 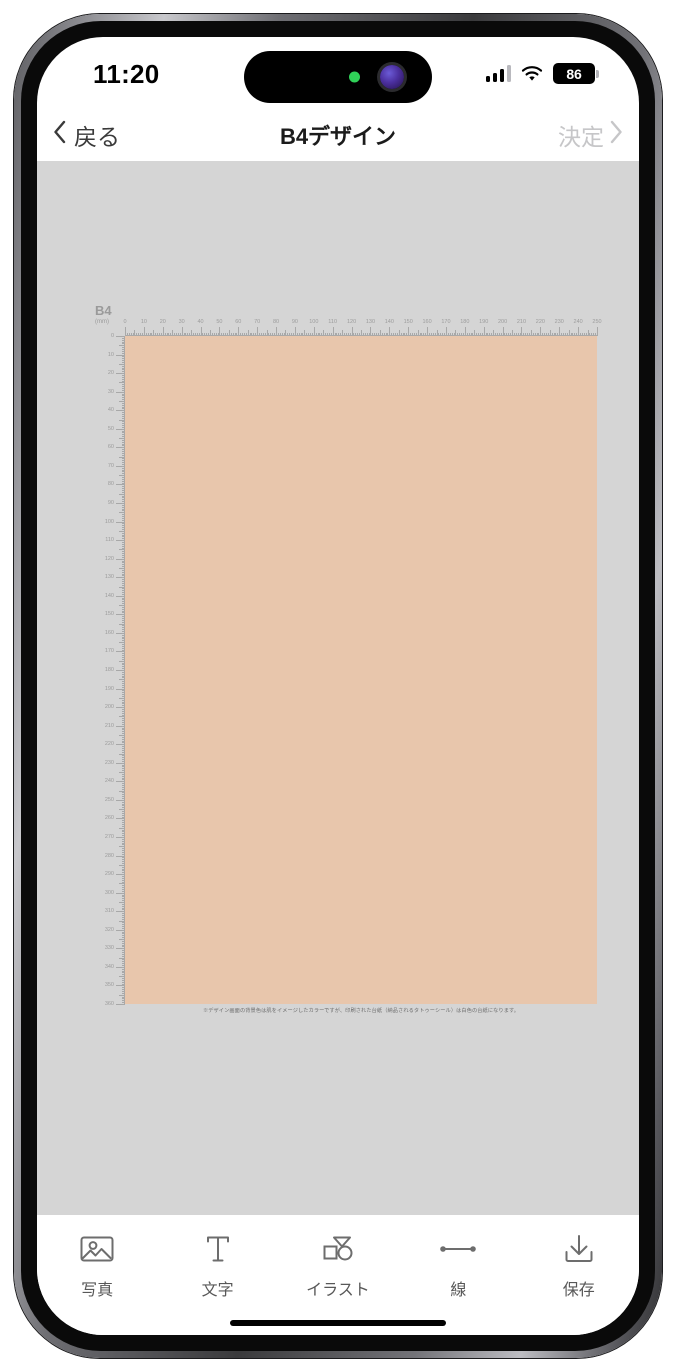 What do you see at coordinates (110, 503) in the screenshot?
I see `ruler-label: 90` at bounding box center [110, 503].